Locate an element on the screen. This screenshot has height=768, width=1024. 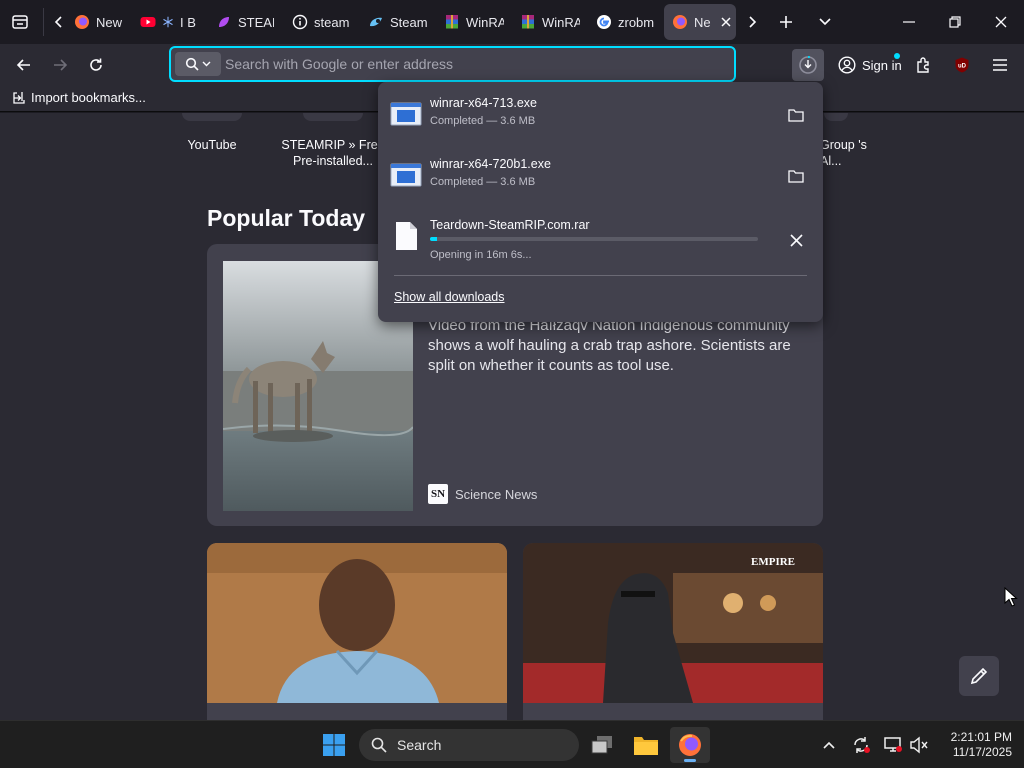
extensions-button is located at coordinates (924, 65).